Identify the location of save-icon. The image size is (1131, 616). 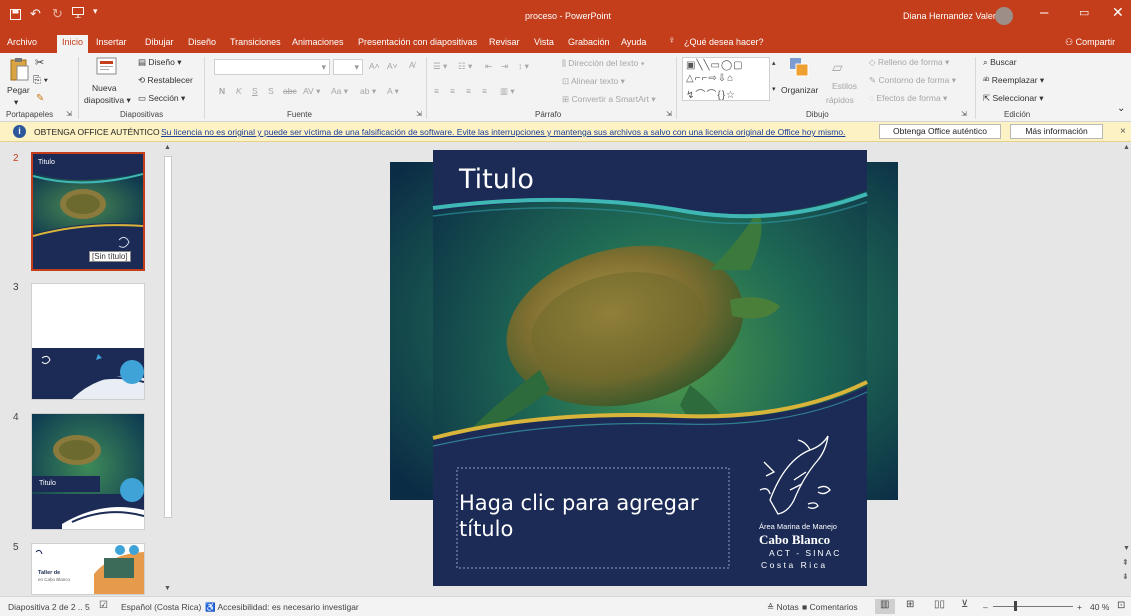
(15, 15).